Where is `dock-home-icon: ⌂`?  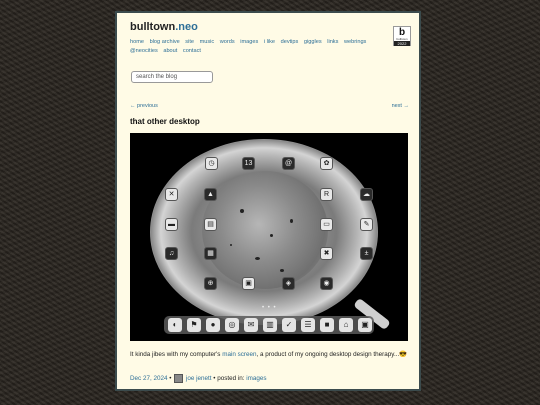
dock-home-icon: ⌂ is located at coordinates (346, 325).